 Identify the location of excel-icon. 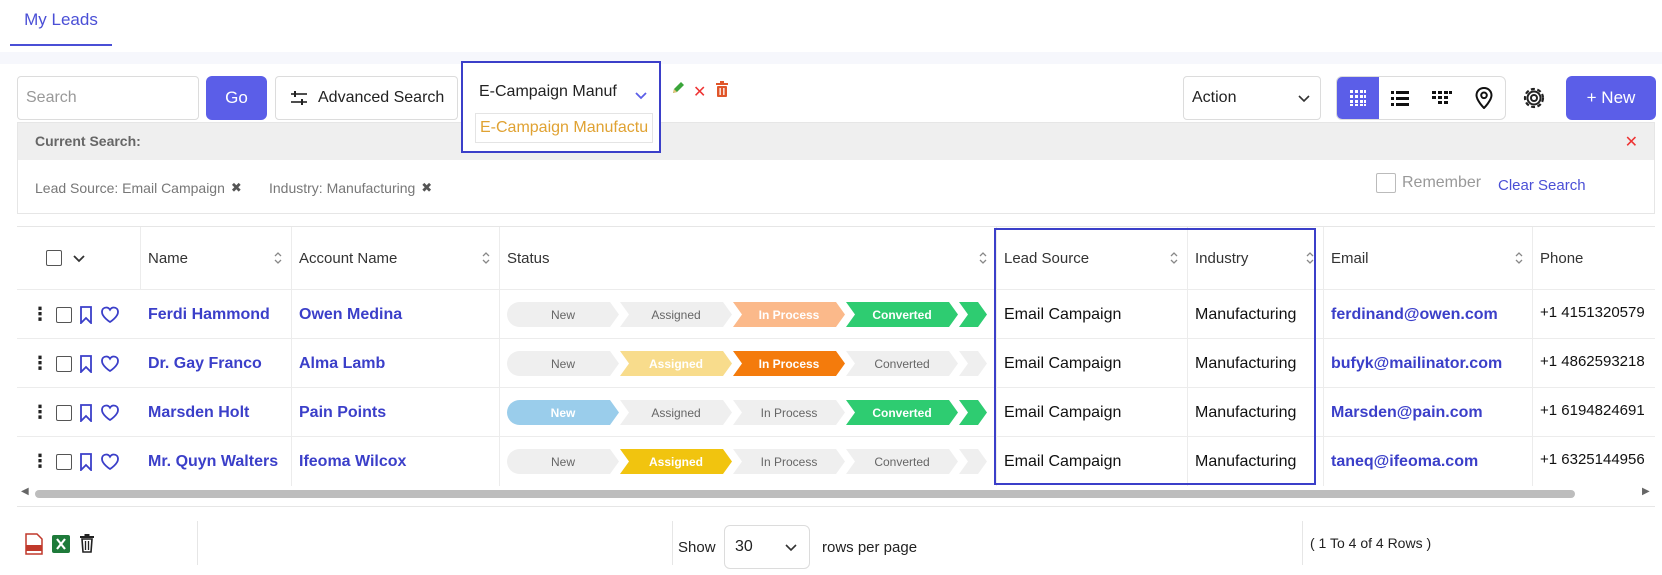
(61, 544).